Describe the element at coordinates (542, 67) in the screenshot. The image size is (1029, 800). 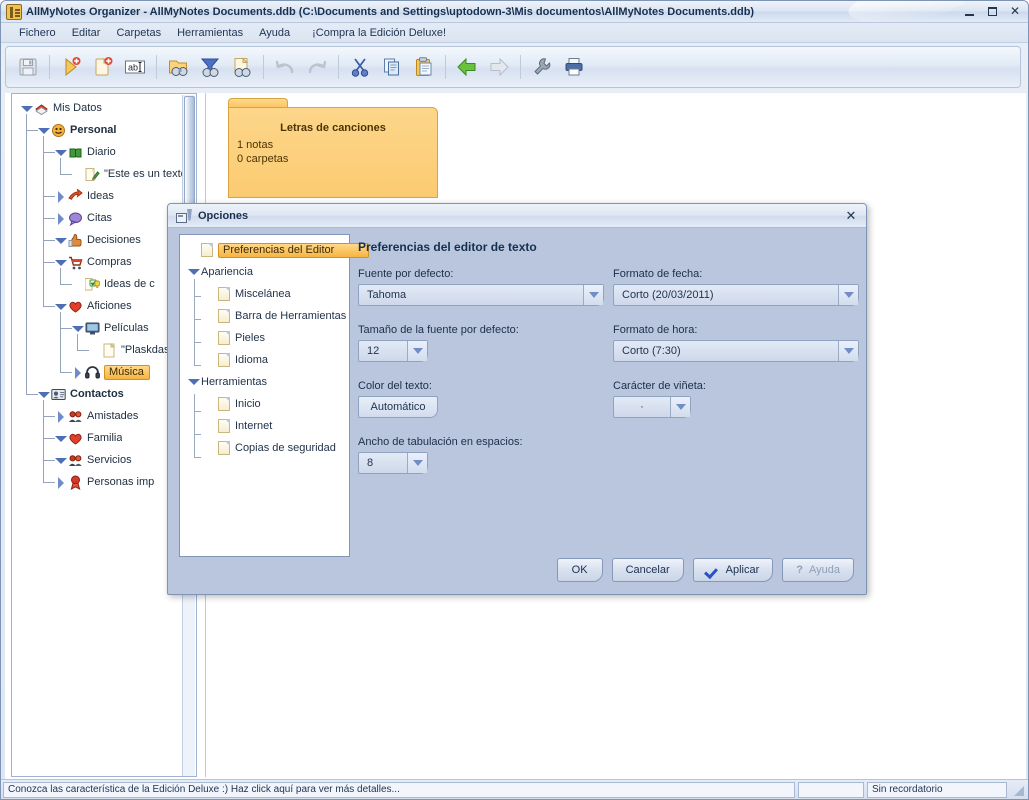
I see `settings-wrench-icon` at that location.